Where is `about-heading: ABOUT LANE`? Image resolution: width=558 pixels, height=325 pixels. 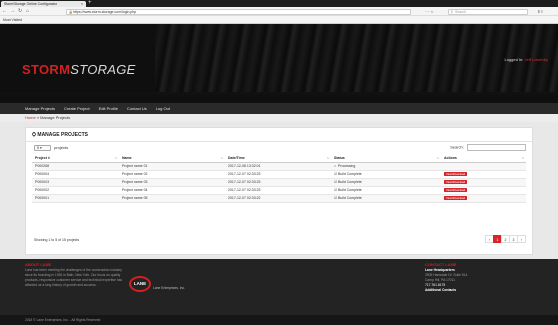 about-heading: ABOUT LANE is located at coordinates (38, 264).